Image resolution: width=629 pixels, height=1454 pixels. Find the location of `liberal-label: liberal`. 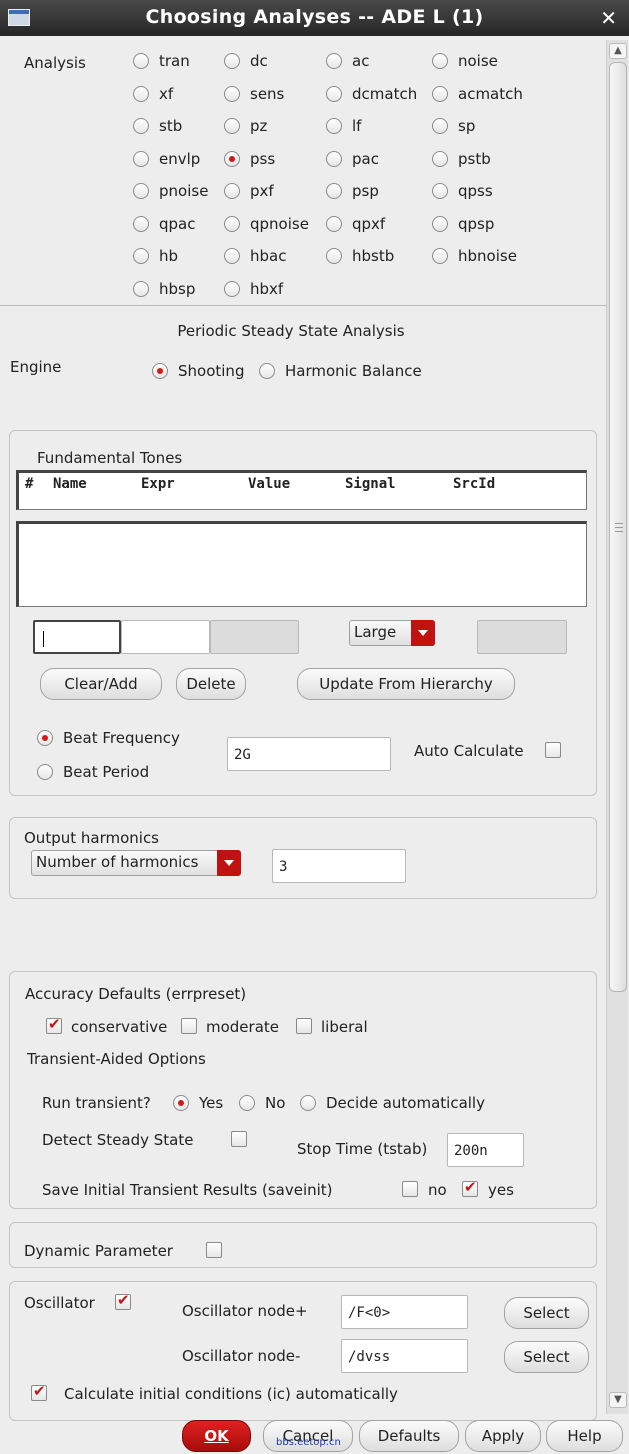

liberal-label: liberal is located at coordinates (344, 1027).